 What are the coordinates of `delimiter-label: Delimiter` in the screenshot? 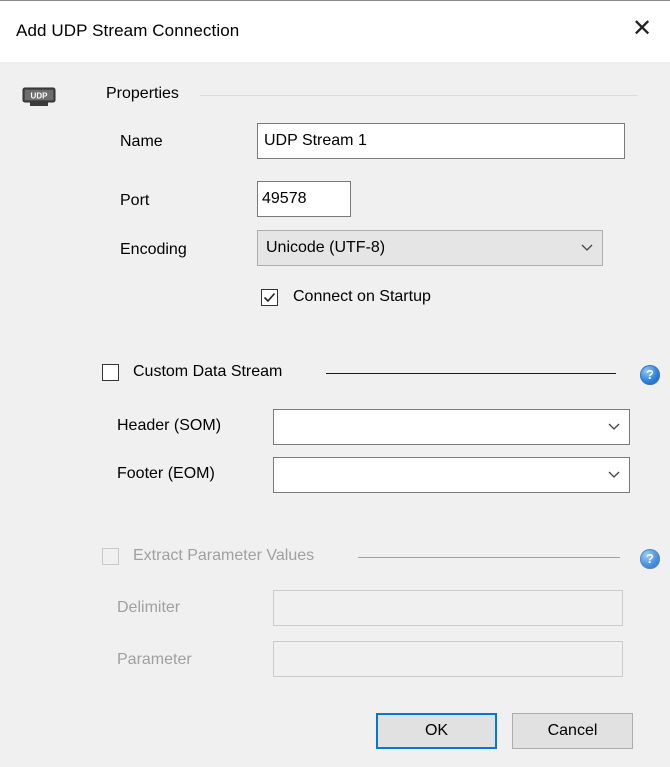 It's located at (149, 607).